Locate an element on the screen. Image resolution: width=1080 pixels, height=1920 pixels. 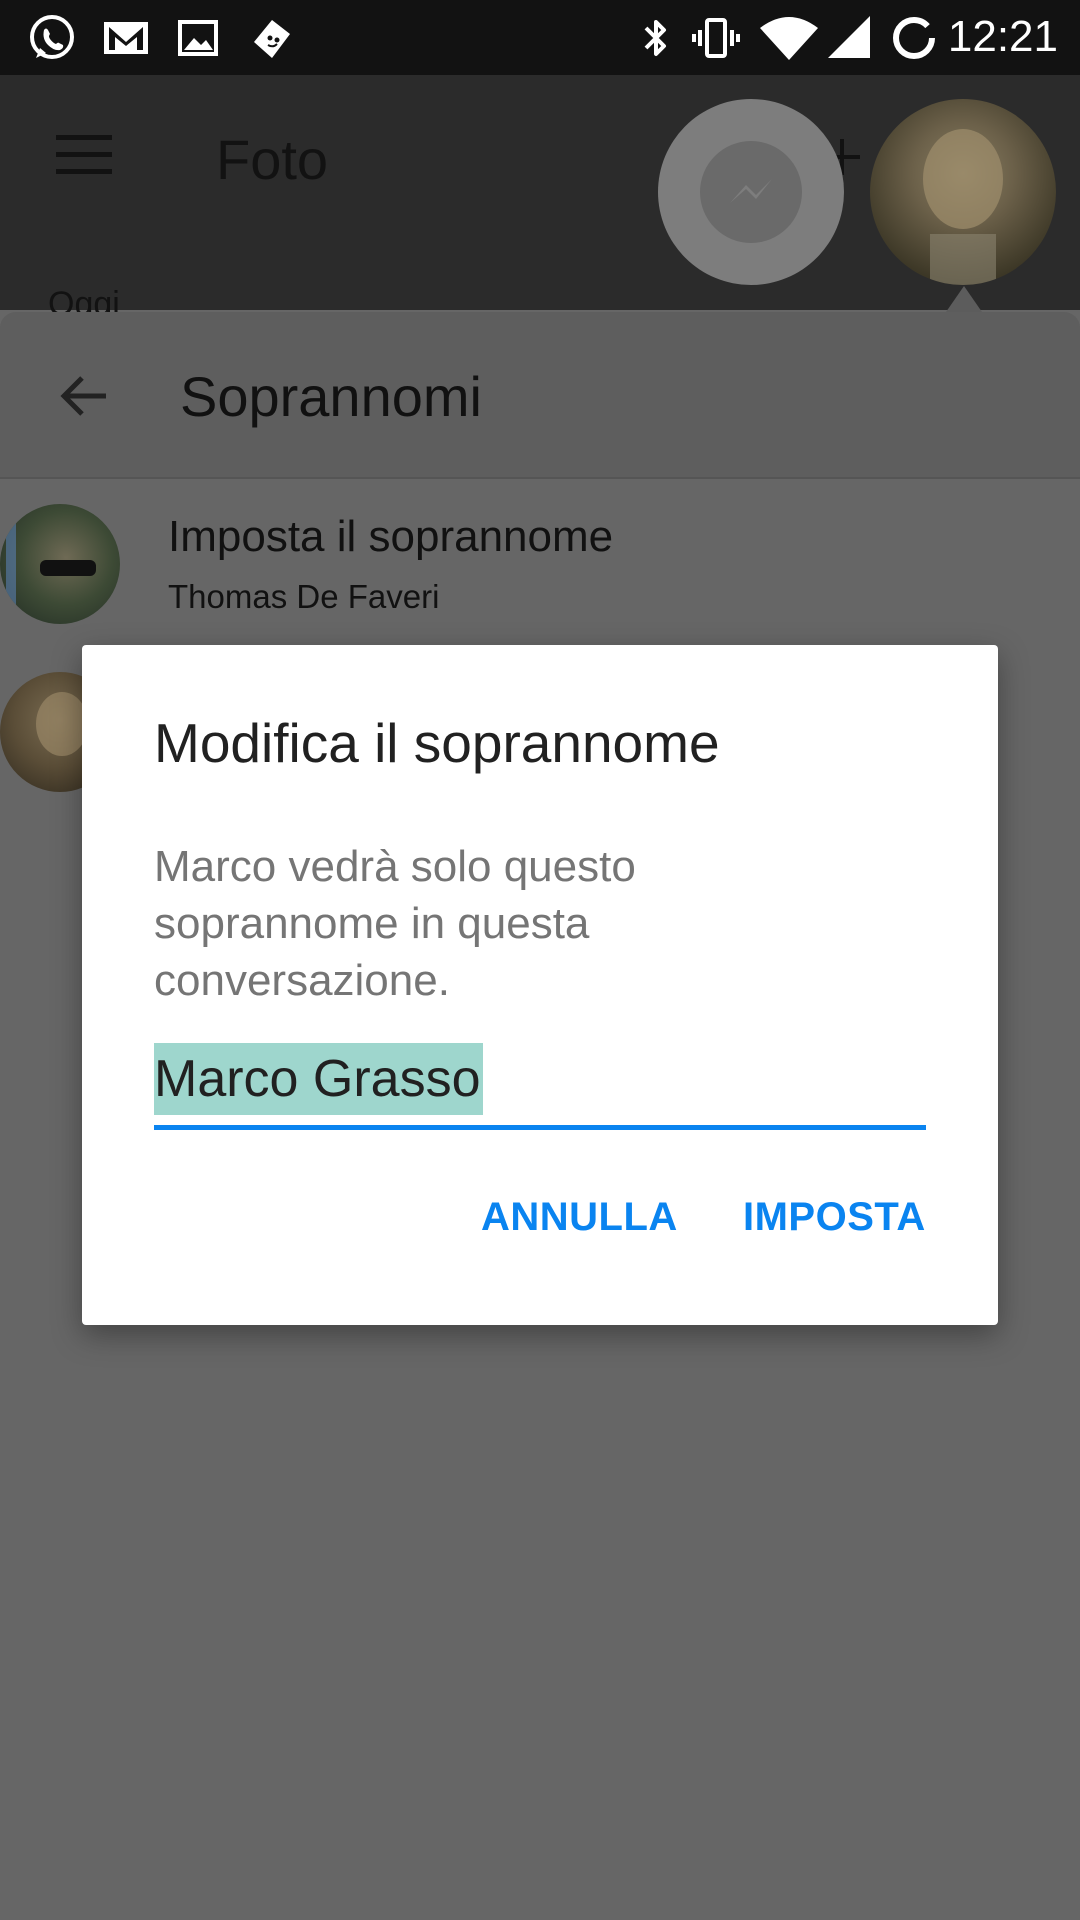
dialog-title: Modifica il soprannome is located at coordinates (437, 743).